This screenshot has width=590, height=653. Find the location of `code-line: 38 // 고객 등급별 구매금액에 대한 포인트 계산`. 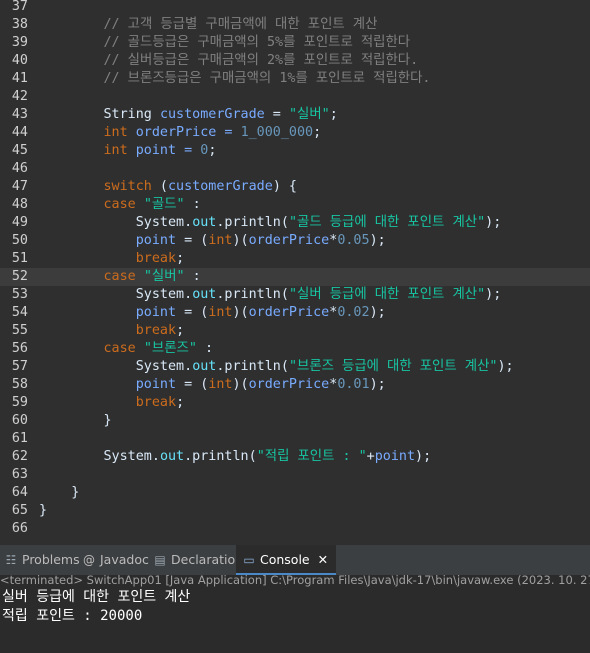

code-line: 38 // 고객 등급별 구매금액에 대한 포인트 계산 is located at coordinates (295, 25).